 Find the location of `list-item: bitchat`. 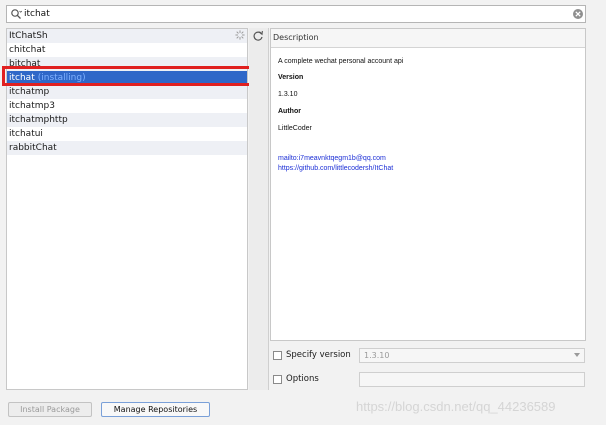

list-item: bitchat is located at coordinates (127, 64).